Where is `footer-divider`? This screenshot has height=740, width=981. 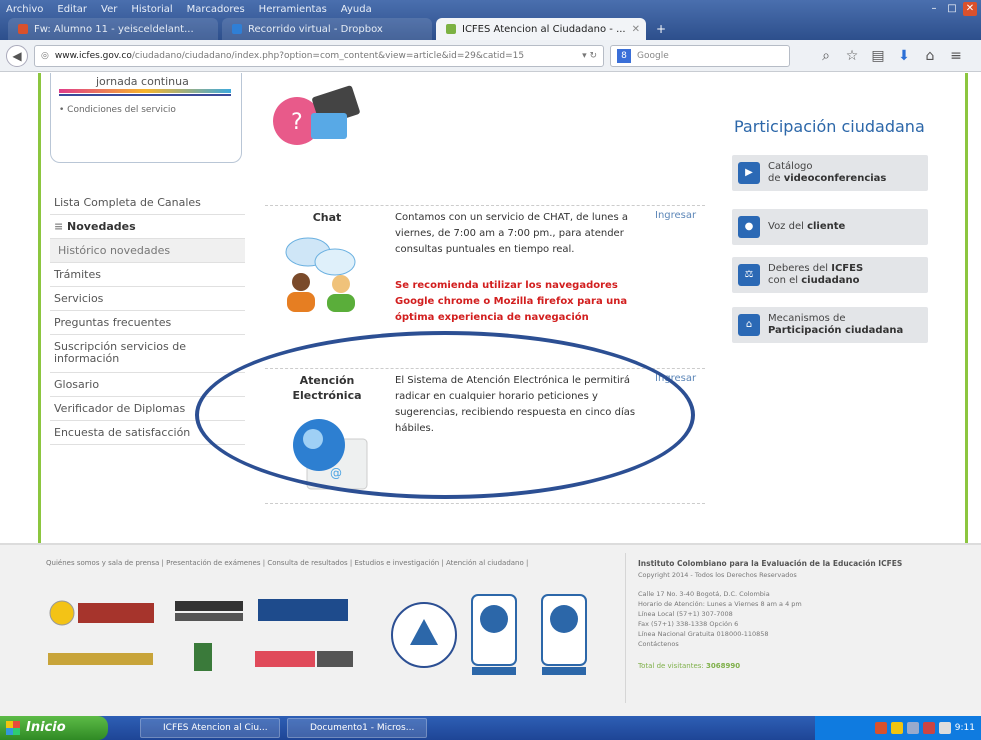
footer-divider is located at coordinates (625, 628).